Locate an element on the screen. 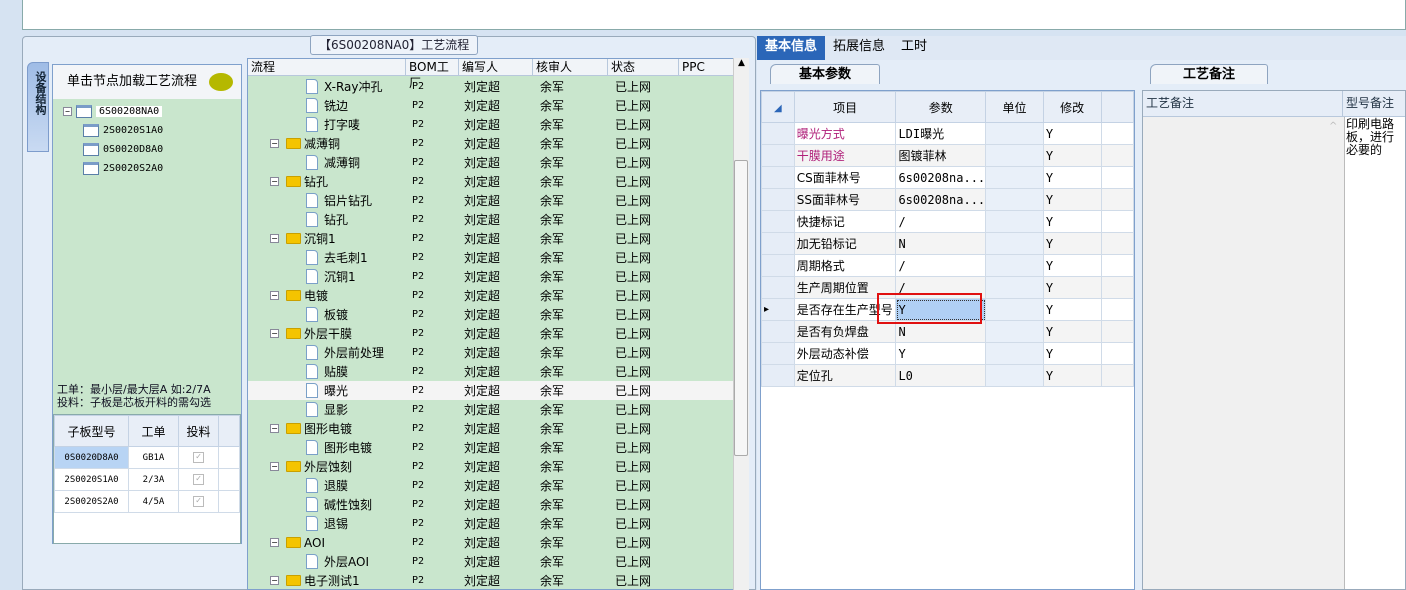  table-row: 加无铅标记 N Y is located at coordinates (947, 243).